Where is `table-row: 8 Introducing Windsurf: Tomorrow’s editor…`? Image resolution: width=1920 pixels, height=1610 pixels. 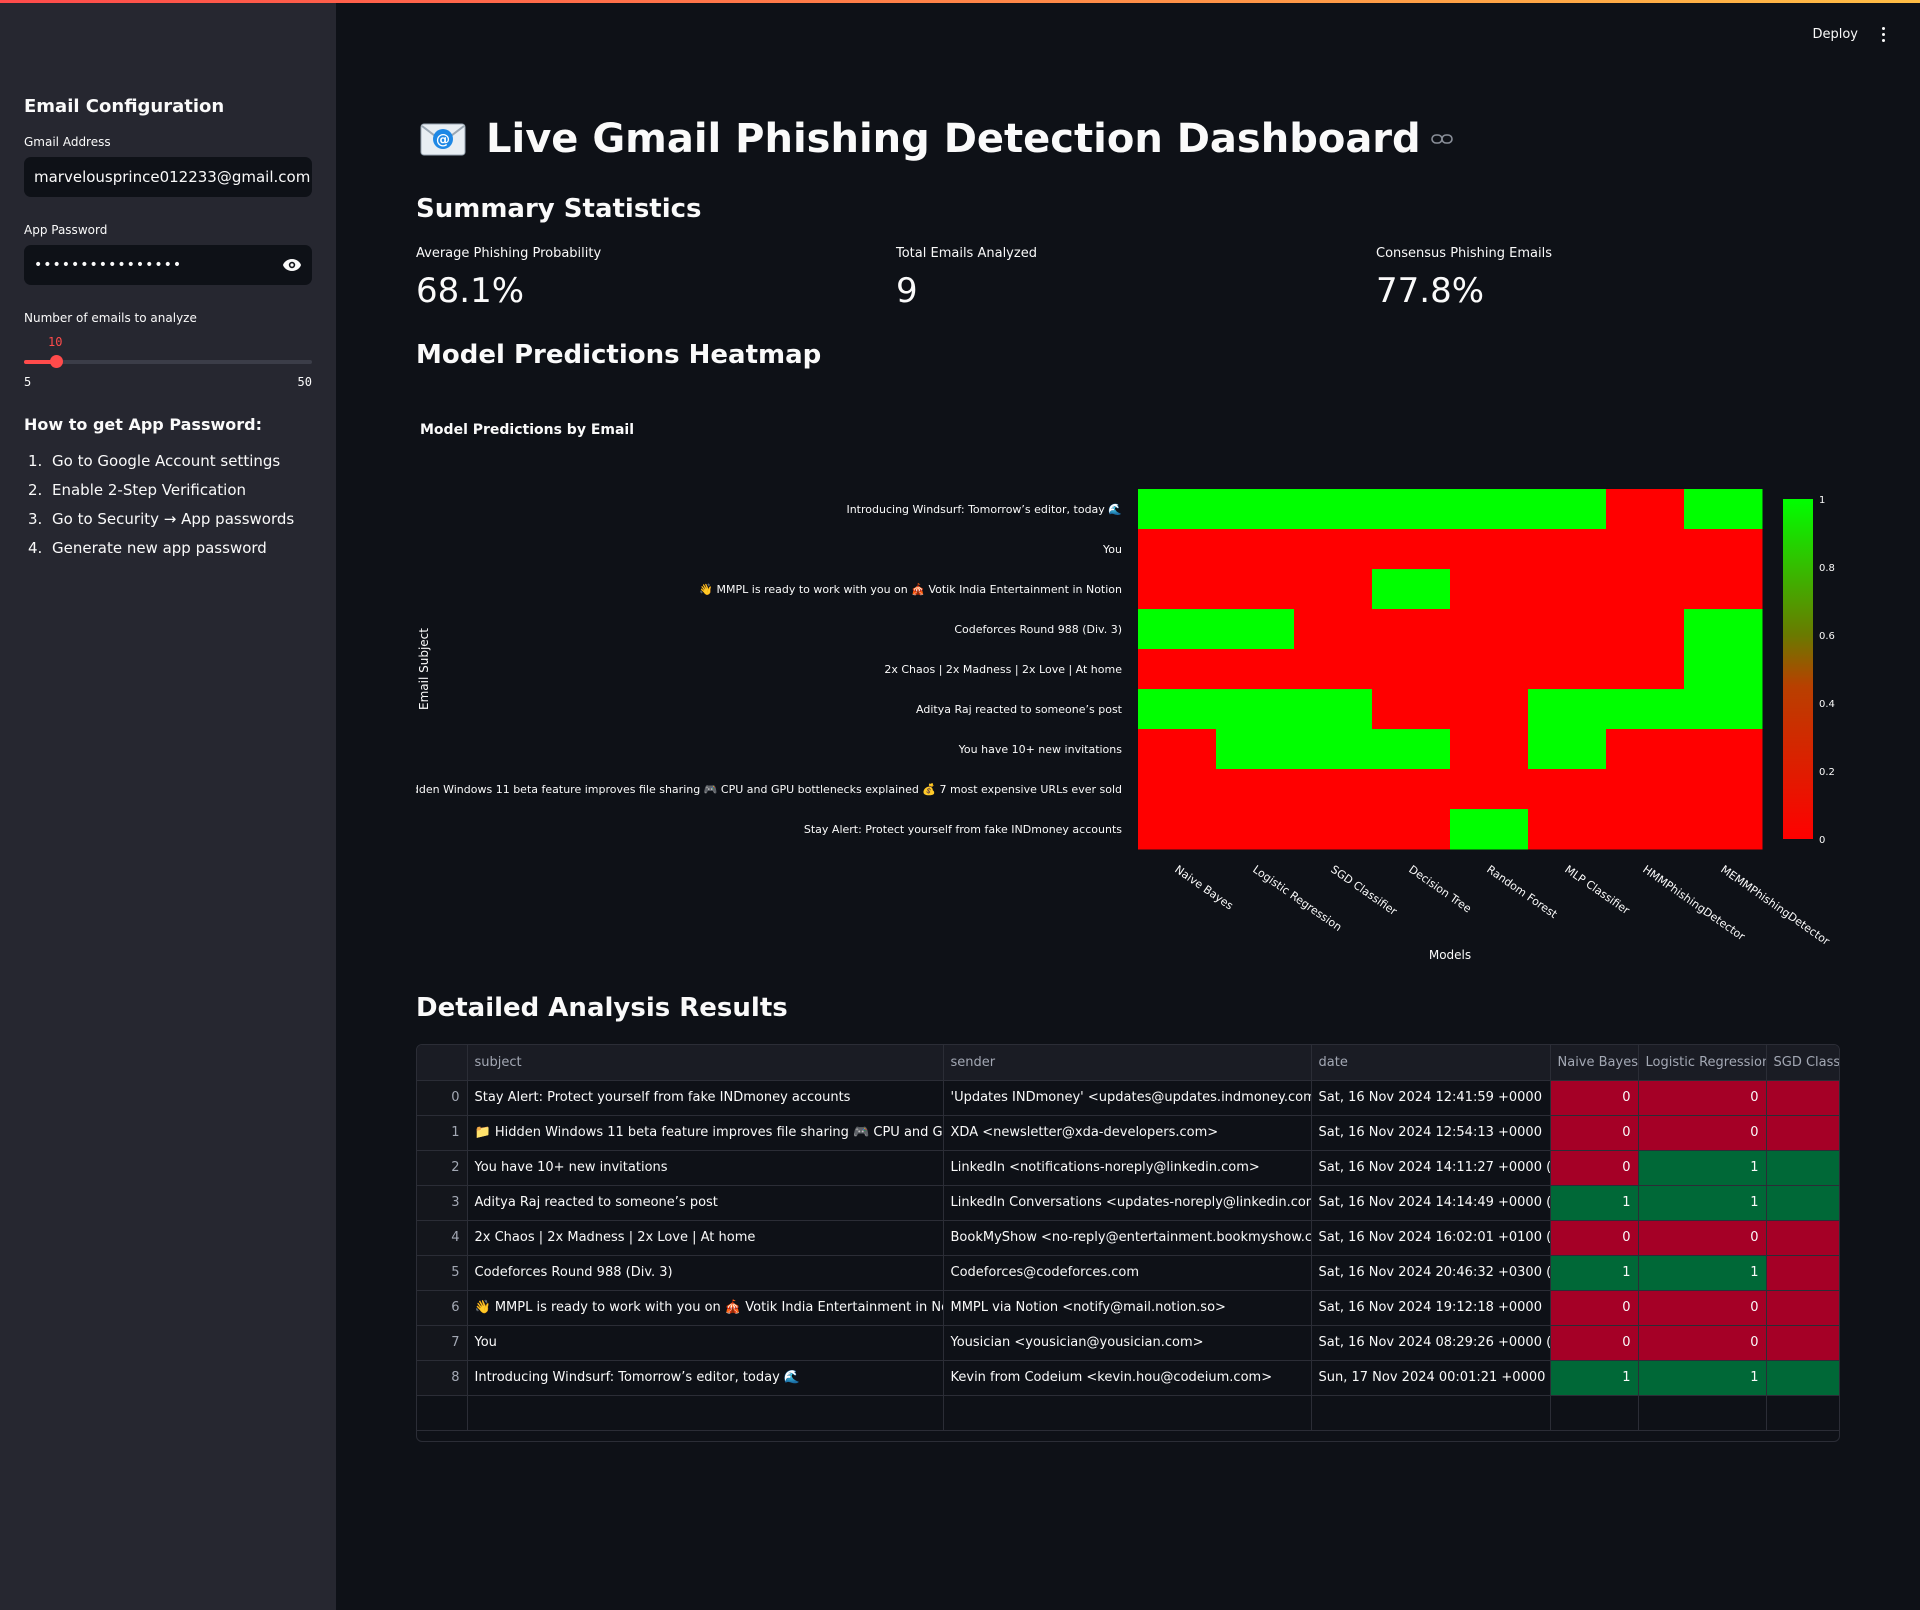 table-row: 8 Introducing Windsurf: Tomorrow’s editor… is located at coordinates (1128, 1378).